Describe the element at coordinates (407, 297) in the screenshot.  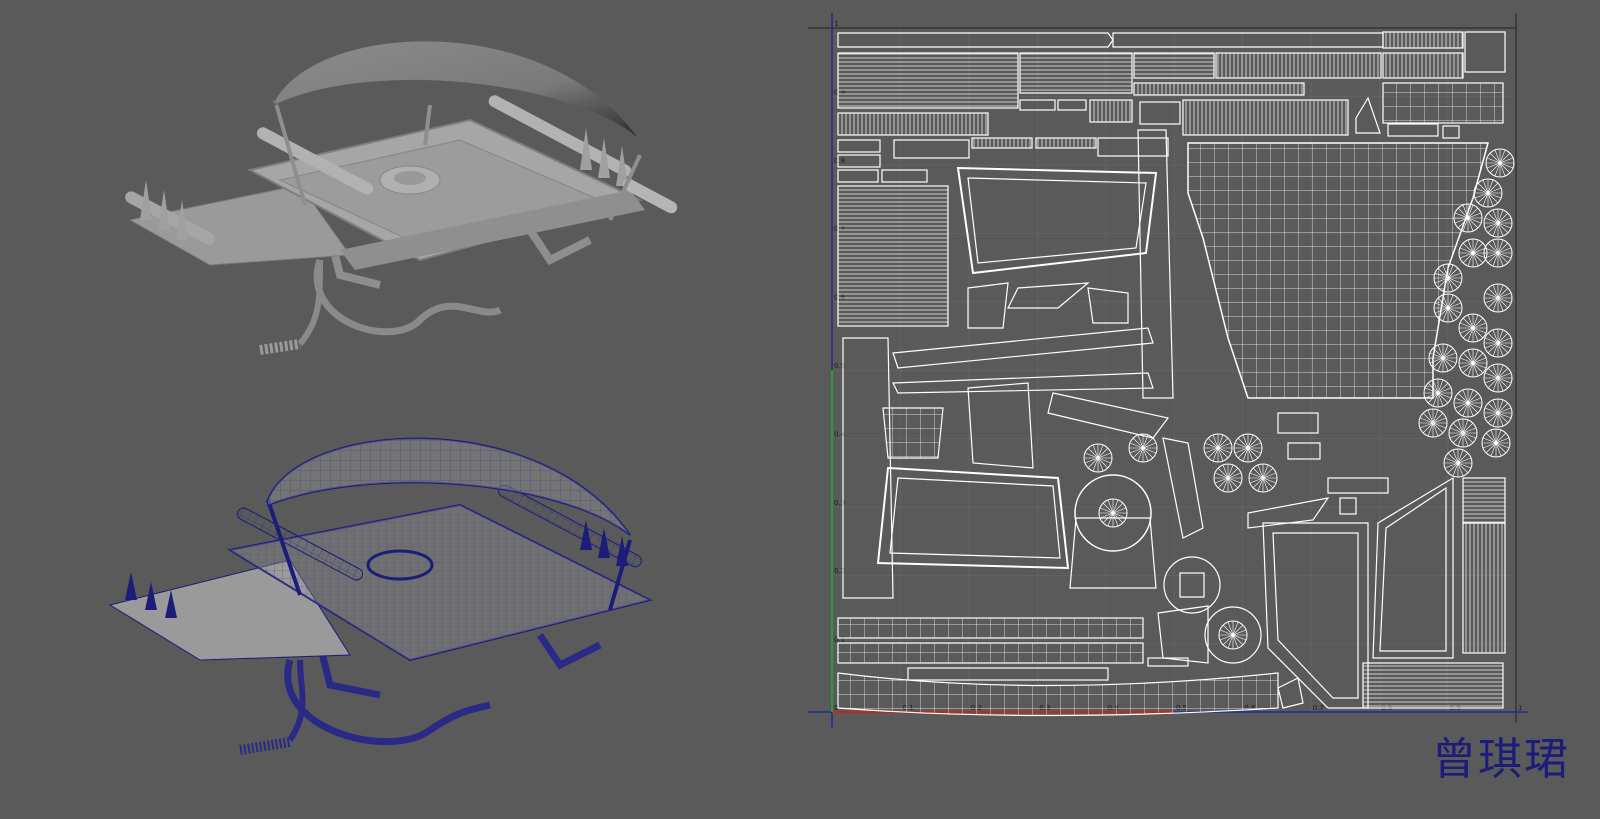
I see `hose` at that location.